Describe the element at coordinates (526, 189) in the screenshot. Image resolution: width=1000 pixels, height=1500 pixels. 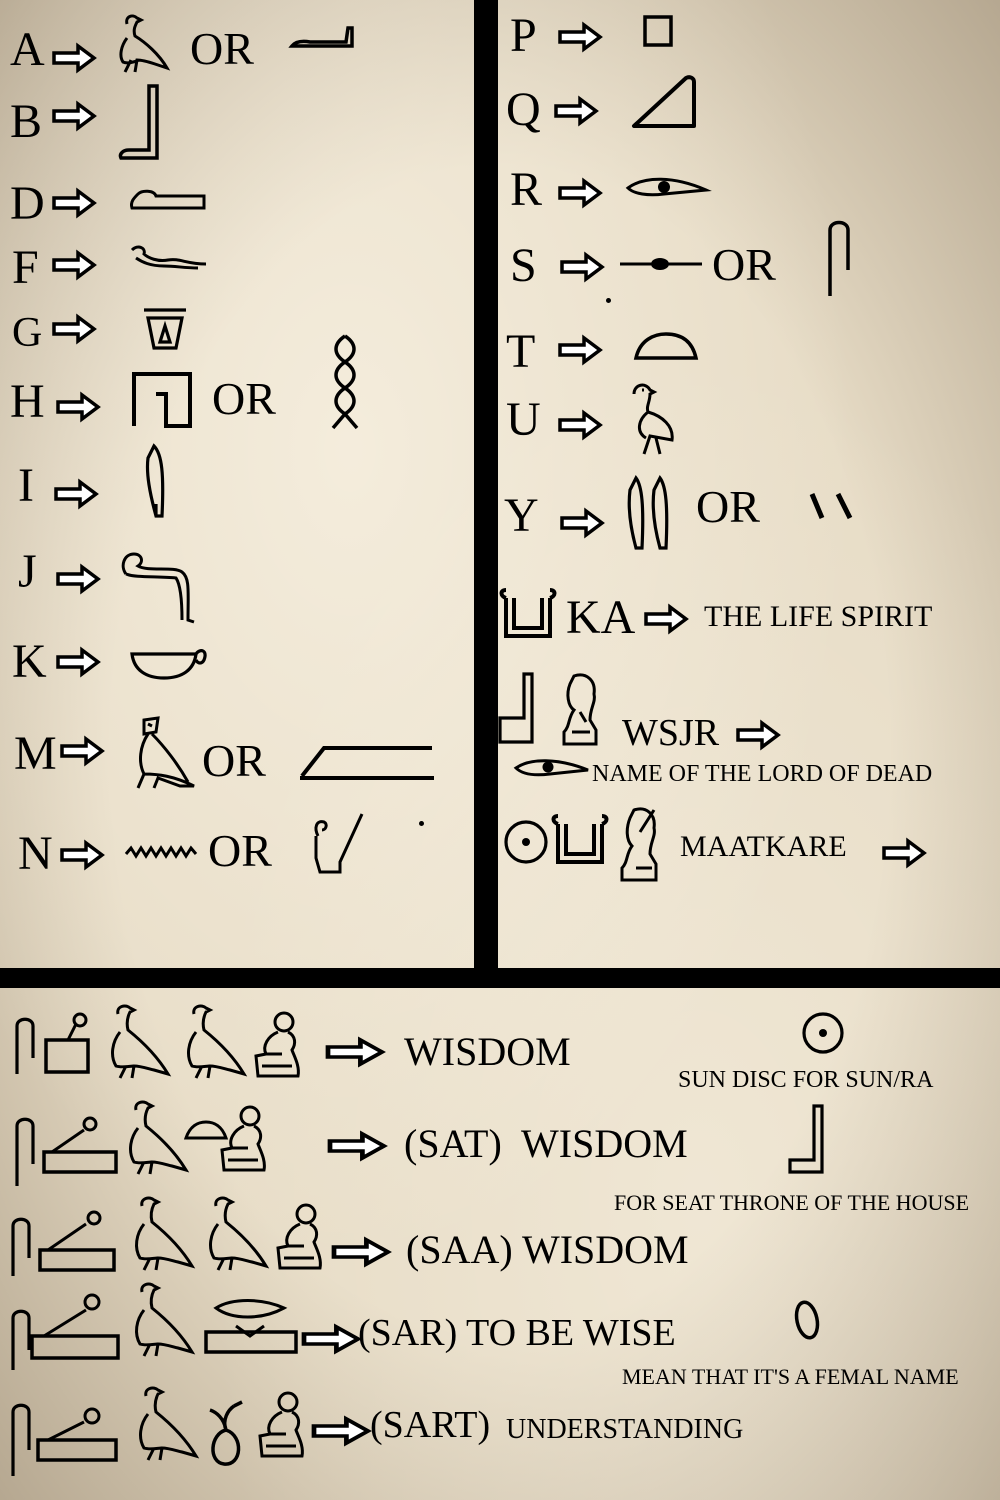
I see `letter-r: R` at that location.